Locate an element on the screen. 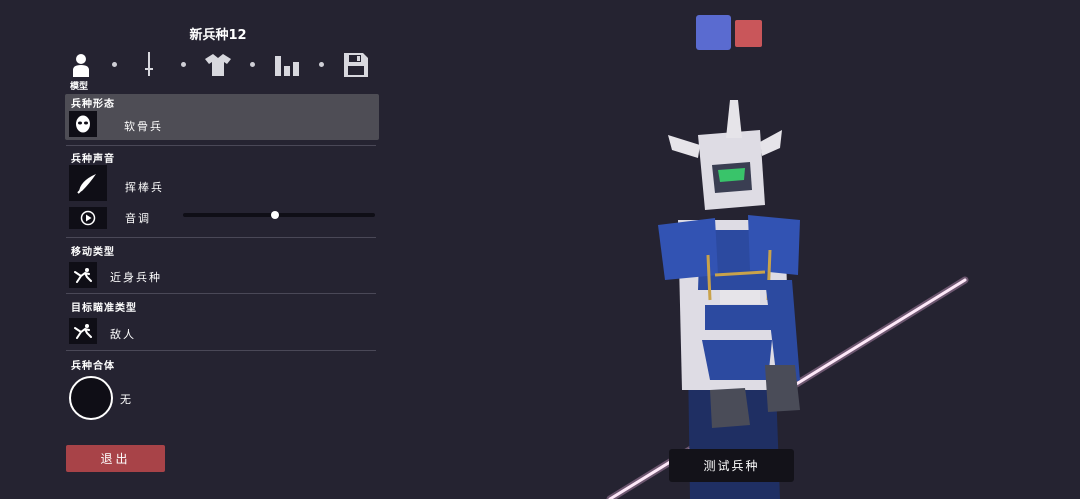 This screenshot has height=499, width=1080. floppy-disk-icon is located at coordinates (356, 65).